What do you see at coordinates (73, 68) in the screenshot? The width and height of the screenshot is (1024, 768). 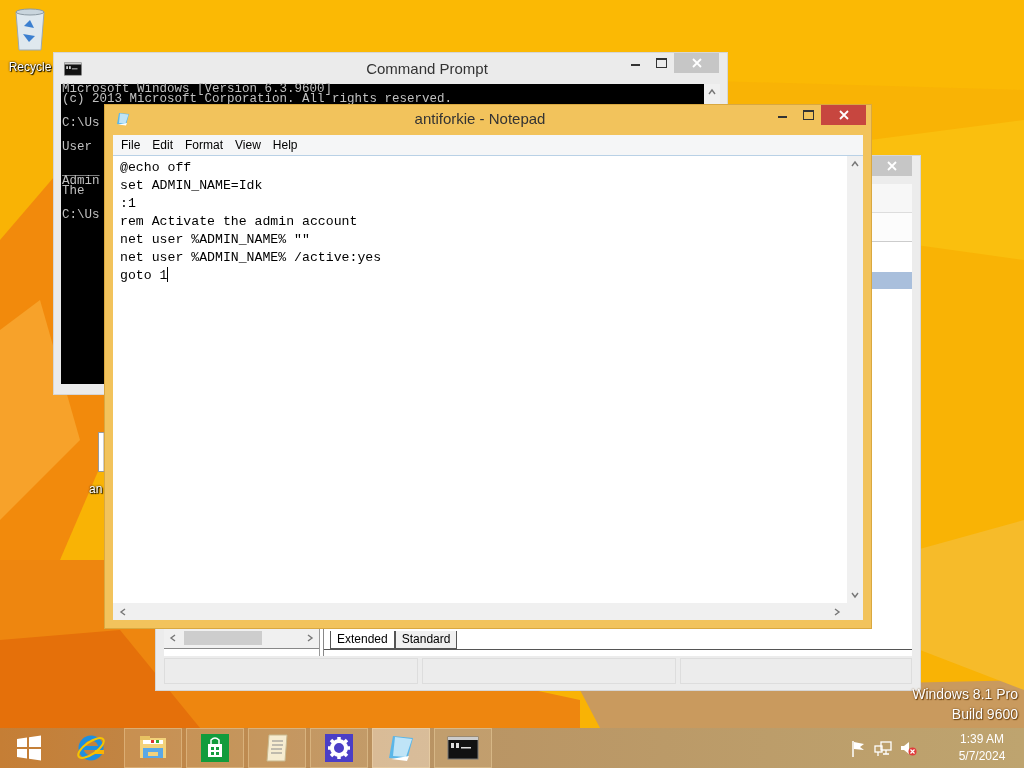 I see `terminal-icon` at bounding box center [73, 68].